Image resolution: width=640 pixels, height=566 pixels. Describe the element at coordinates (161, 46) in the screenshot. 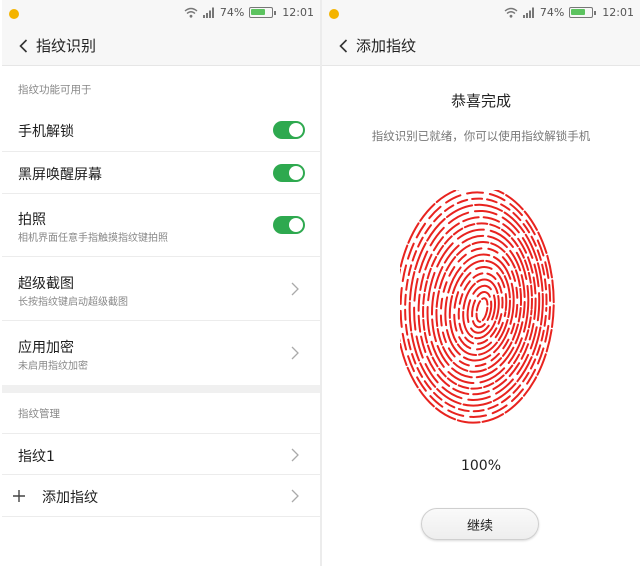

I see `app-header: 指纹识别` at that location.